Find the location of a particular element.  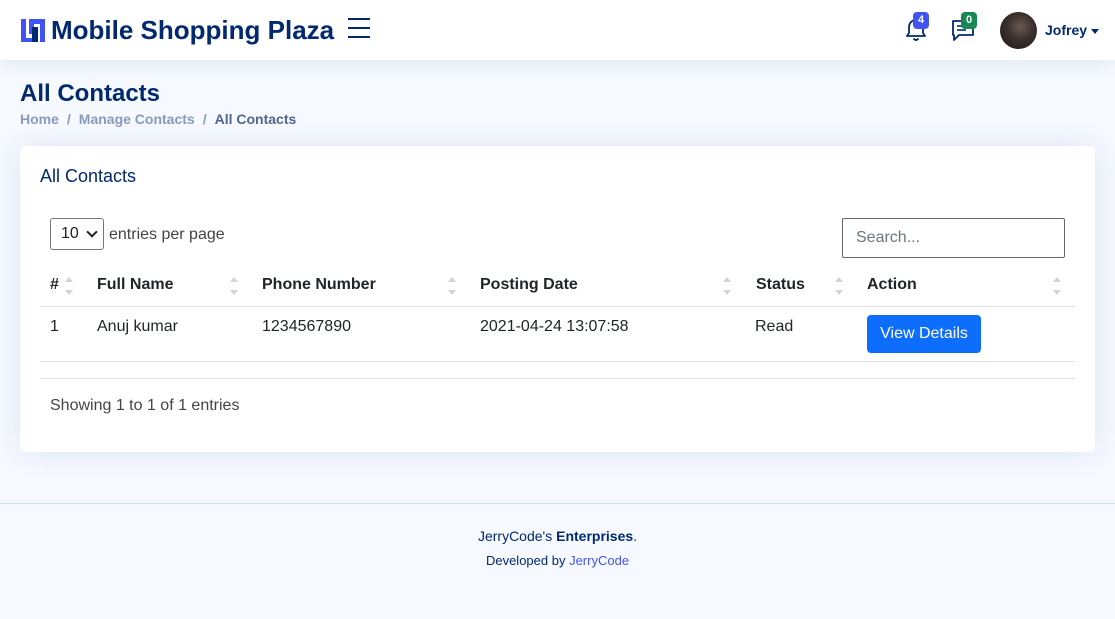

footer-copyright: JerryCode's Enterprises. is located at coordinates (557, 536).